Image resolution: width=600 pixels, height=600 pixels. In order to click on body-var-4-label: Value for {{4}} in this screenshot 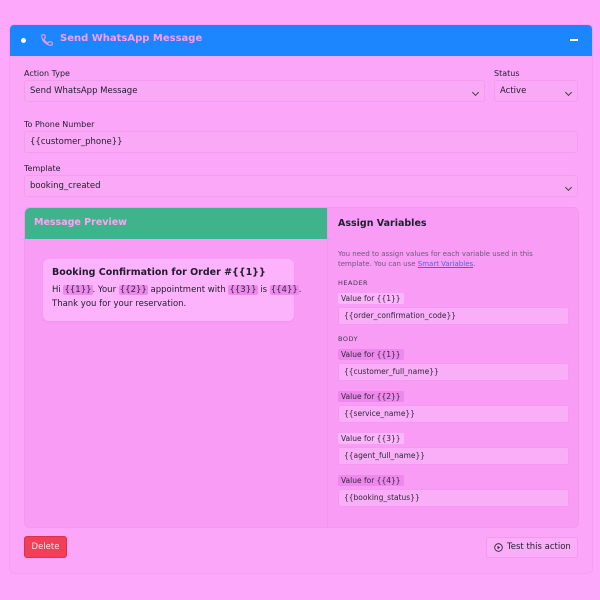, I will do `click(371, 480)`.